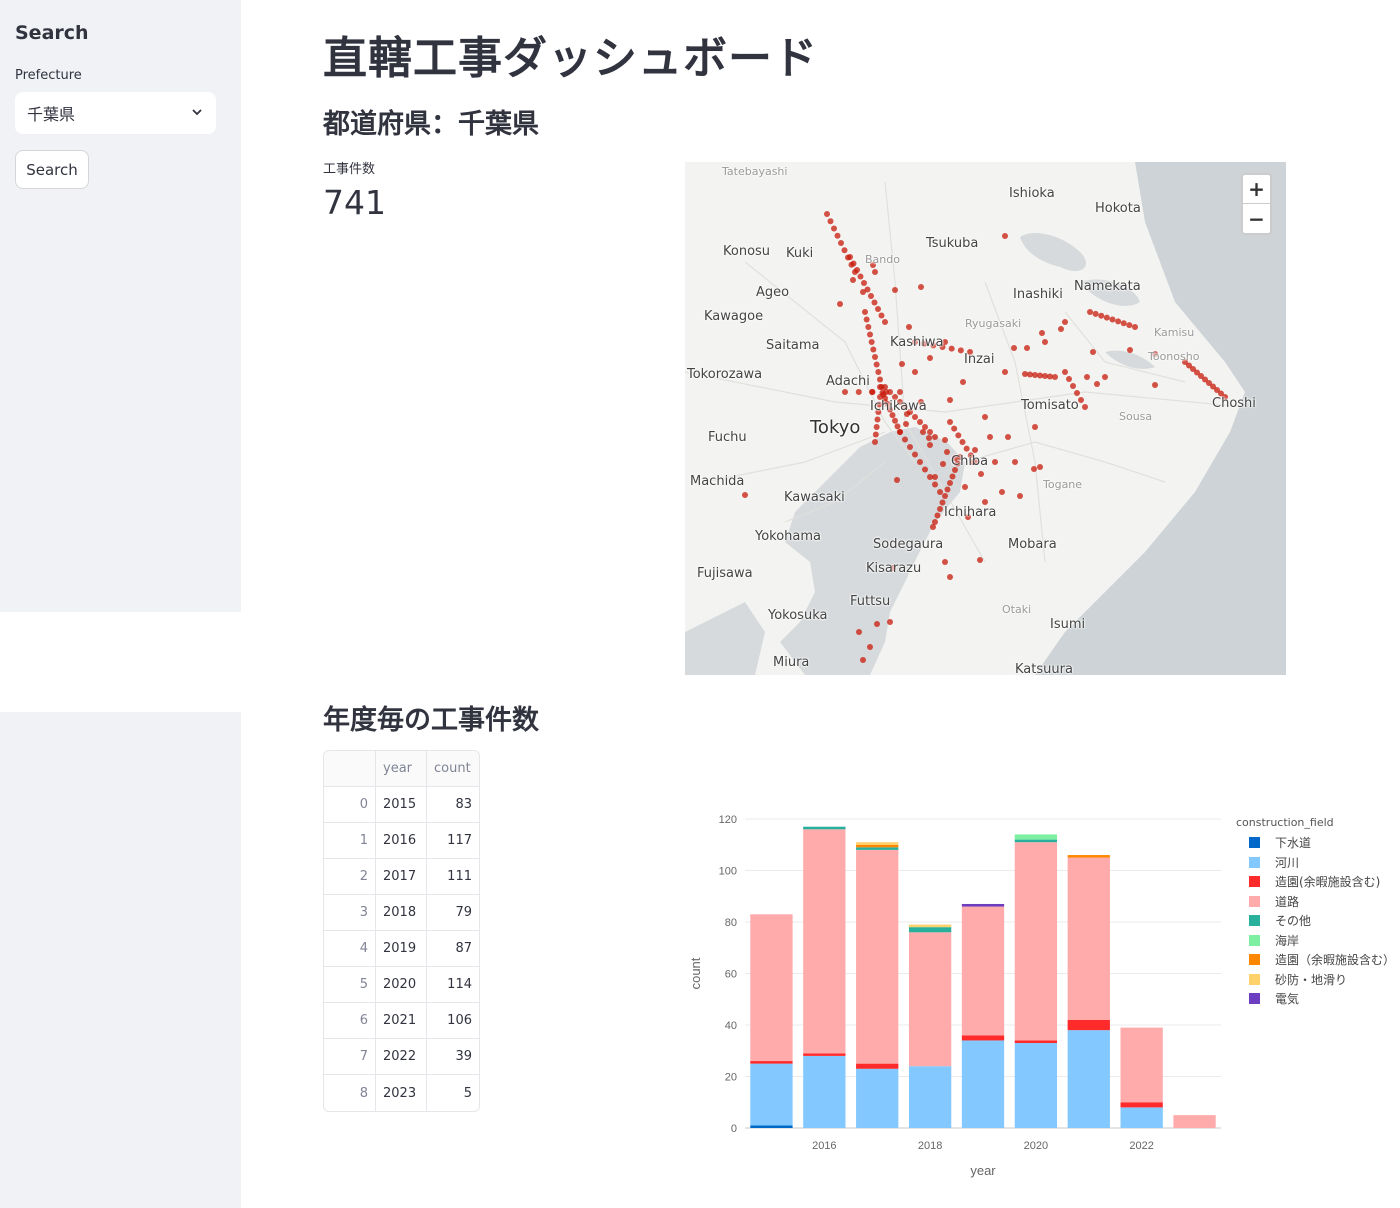 The width and height of the screenshot is (1400, 1208). Describe the element at coordinates (401, 913) in the screenshot. I see `table-row: 3 2018 79` at that location.